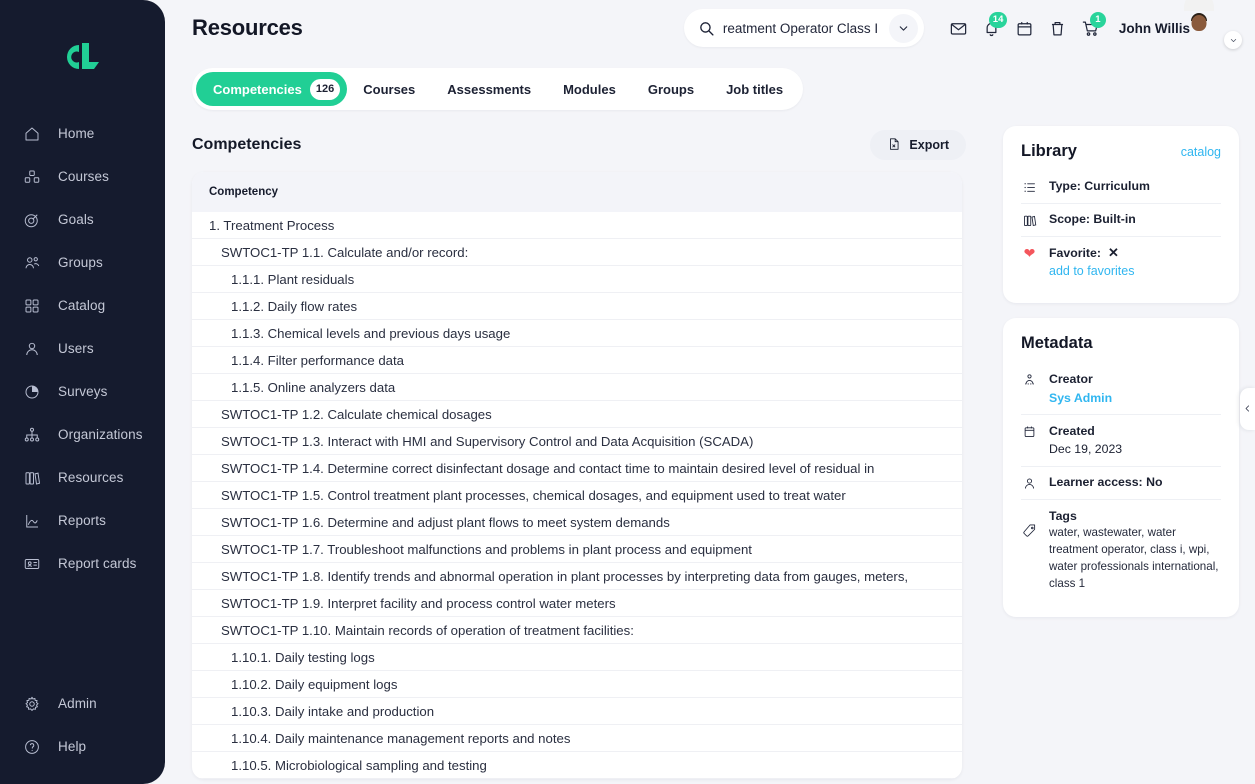  I want to click on tab-job-titles: Job titles, so click(754, 89).